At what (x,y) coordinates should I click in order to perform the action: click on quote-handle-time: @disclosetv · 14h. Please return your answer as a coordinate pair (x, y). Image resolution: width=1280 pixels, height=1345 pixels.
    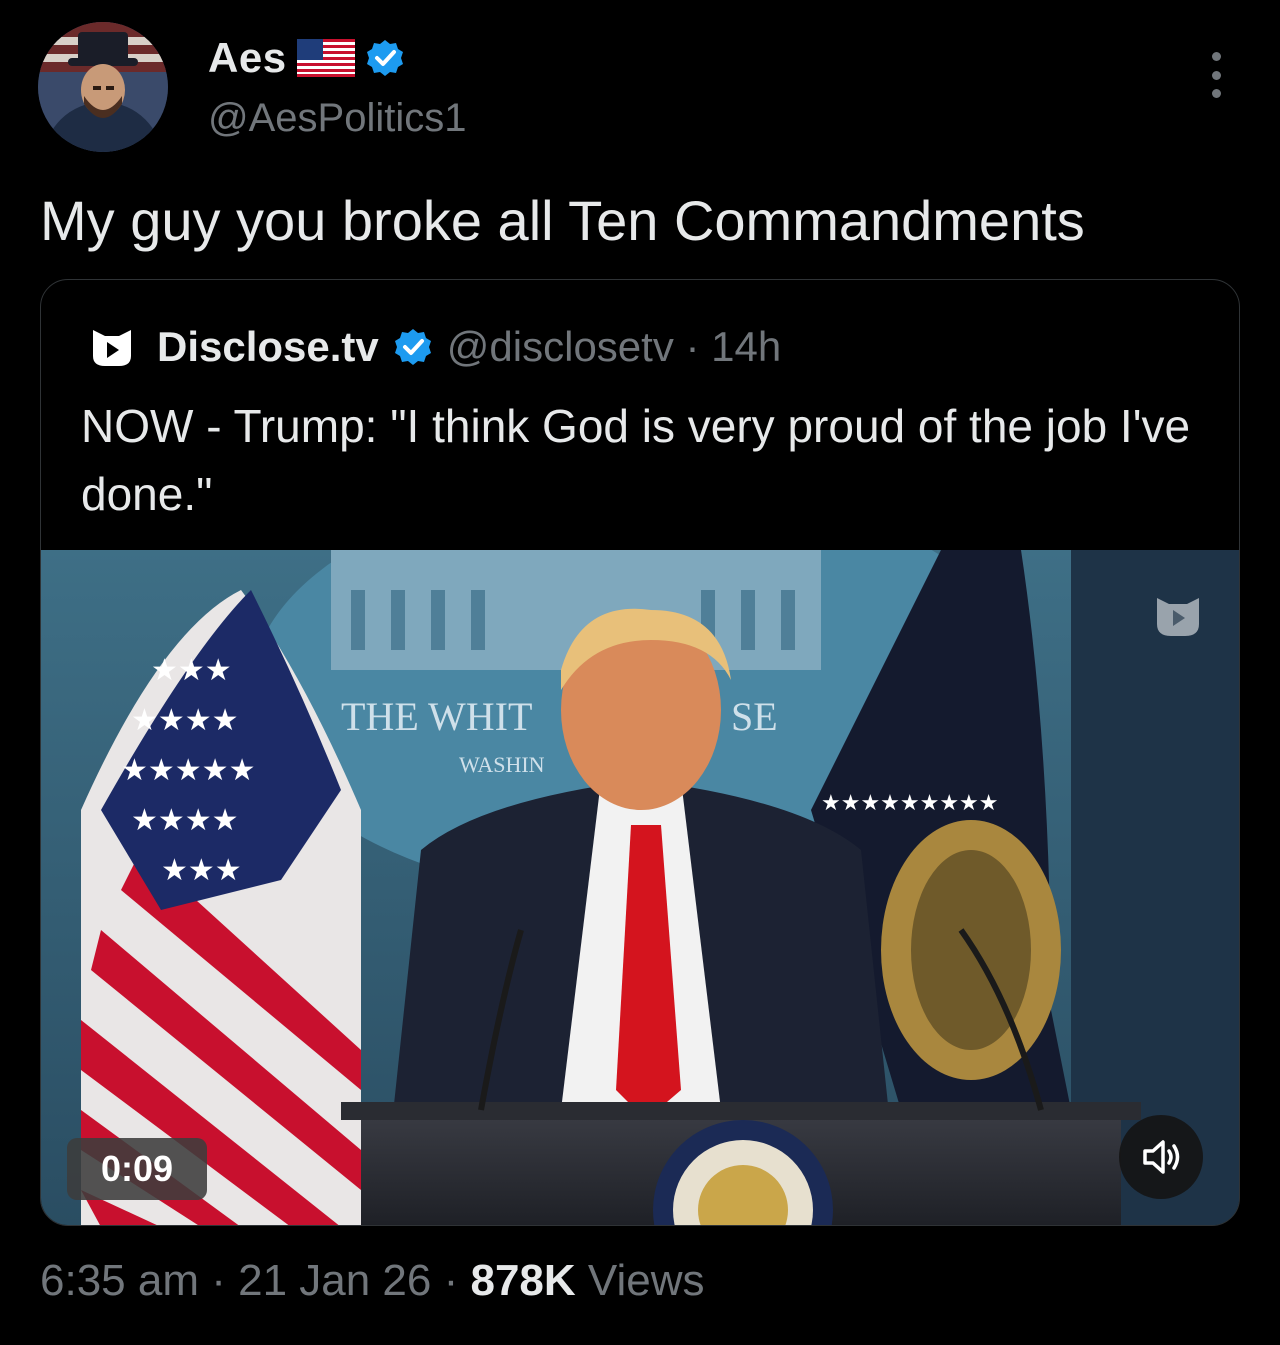
    Looking at the image, I should click on (614, 346).